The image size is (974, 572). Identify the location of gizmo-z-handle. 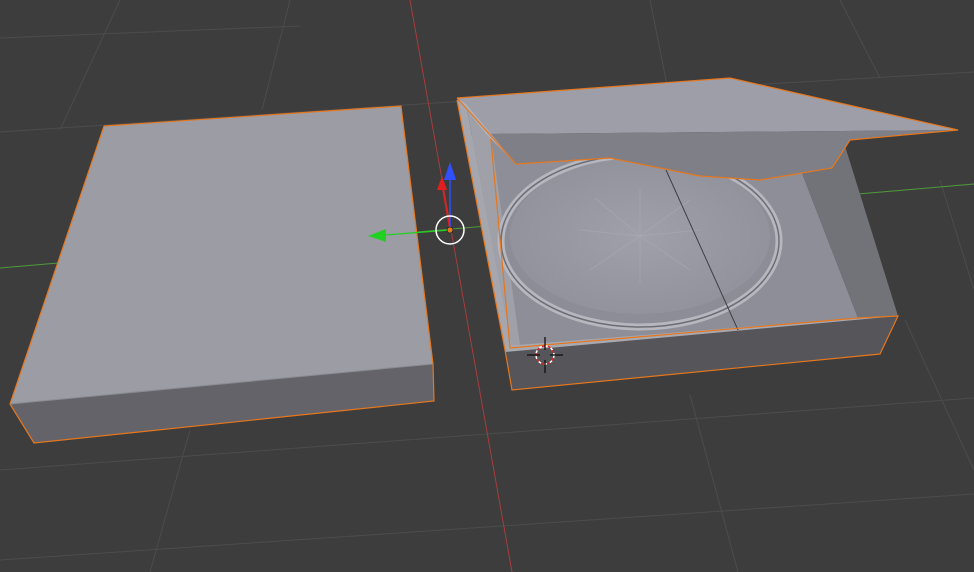
(450, 171).